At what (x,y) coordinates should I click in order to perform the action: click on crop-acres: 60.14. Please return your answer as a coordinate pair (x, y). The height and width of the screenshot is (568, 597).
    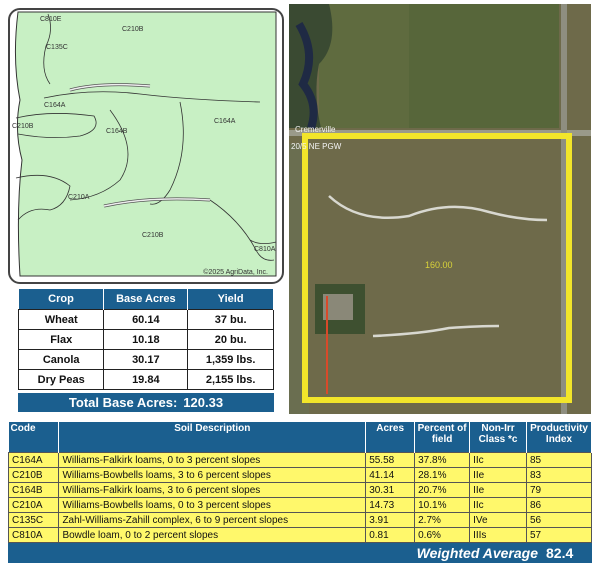
    Looking at the image, I should click on (146, 319).